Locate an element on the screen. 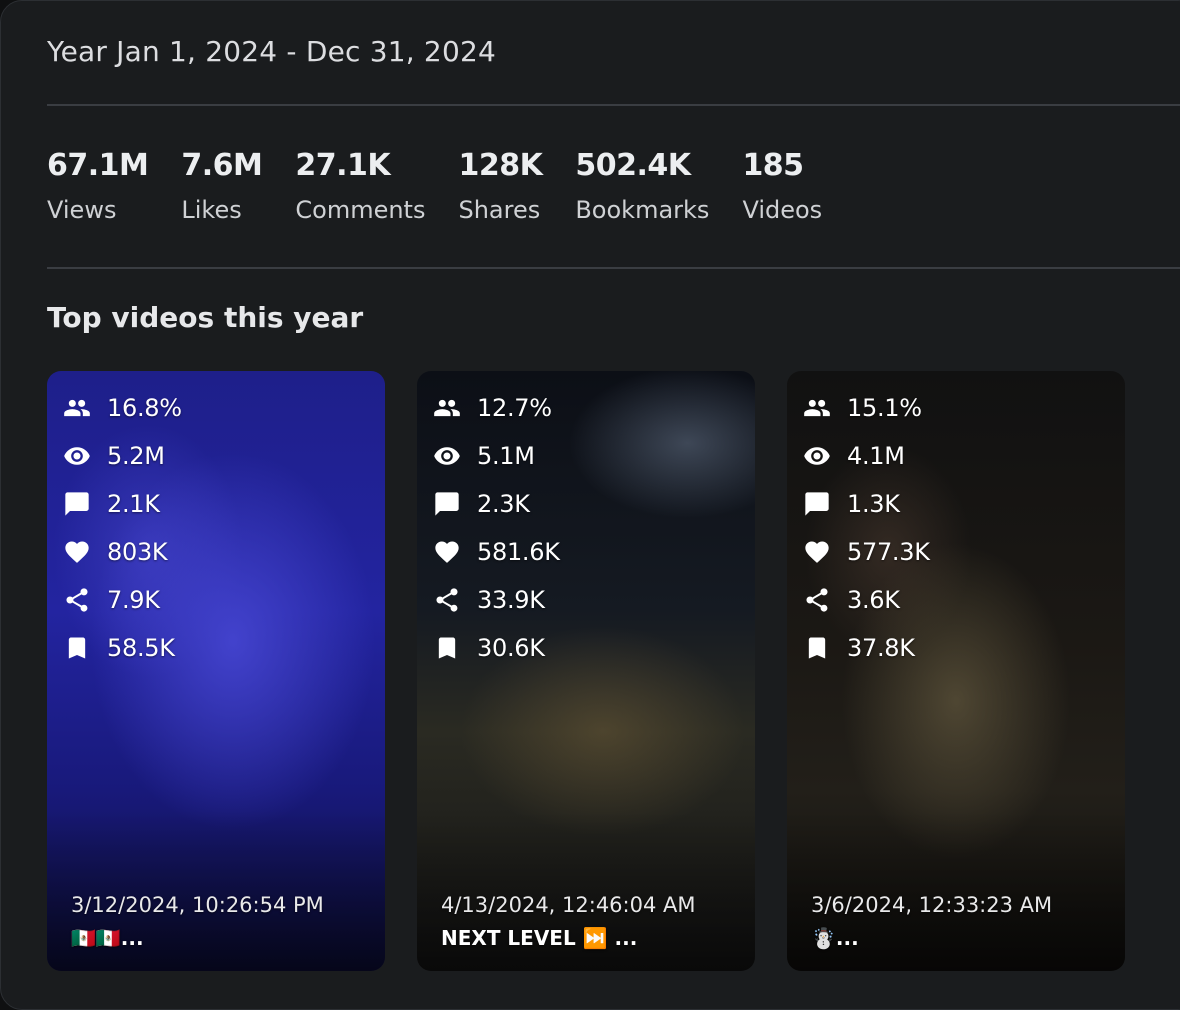  stat-value: 128K is located at coordinates (500, 165).